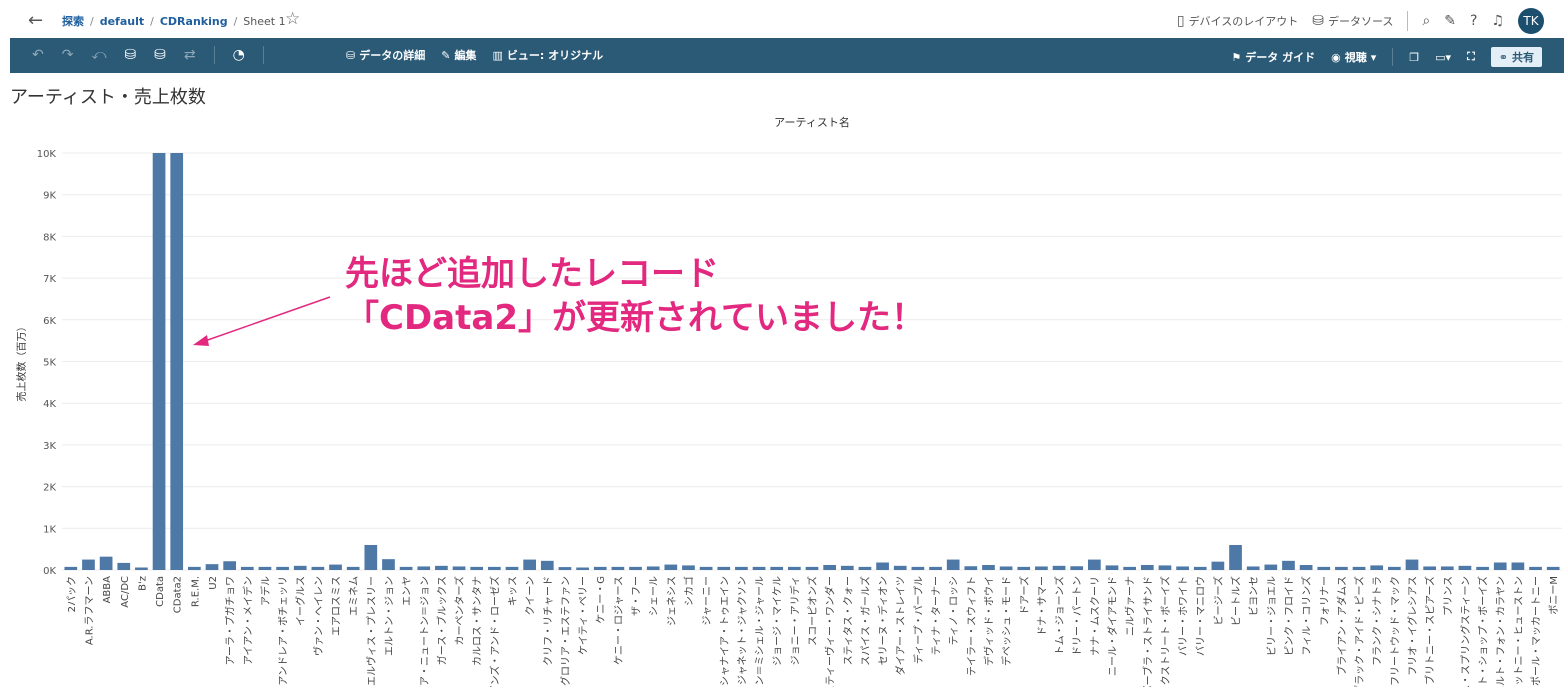 This screenshot has height=691, width=1564. Describe the element at coordinates (1059, 615) in the screenshot. I see `x-tick-label: トム・ジョーンズ` at that location.